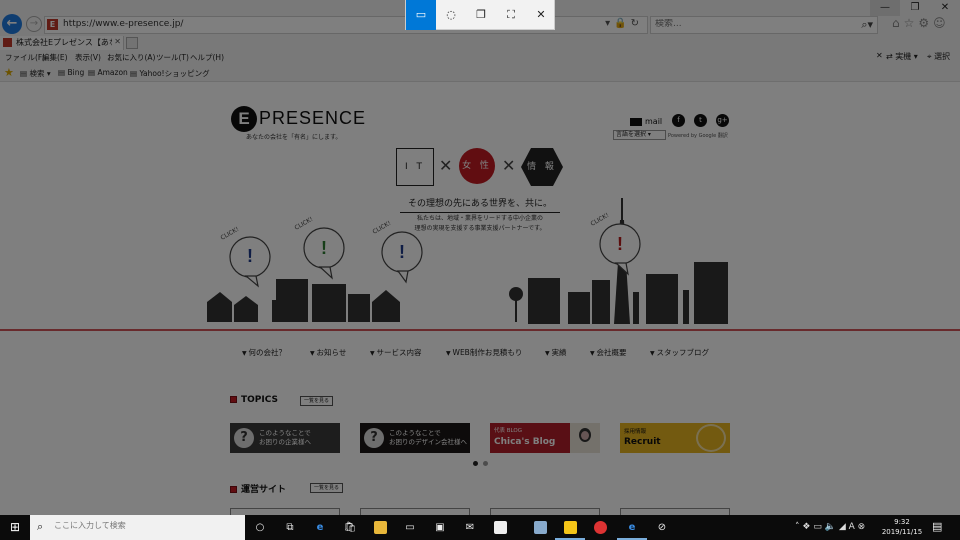  I want to click on network-icon: ◢, so click(842, 527).